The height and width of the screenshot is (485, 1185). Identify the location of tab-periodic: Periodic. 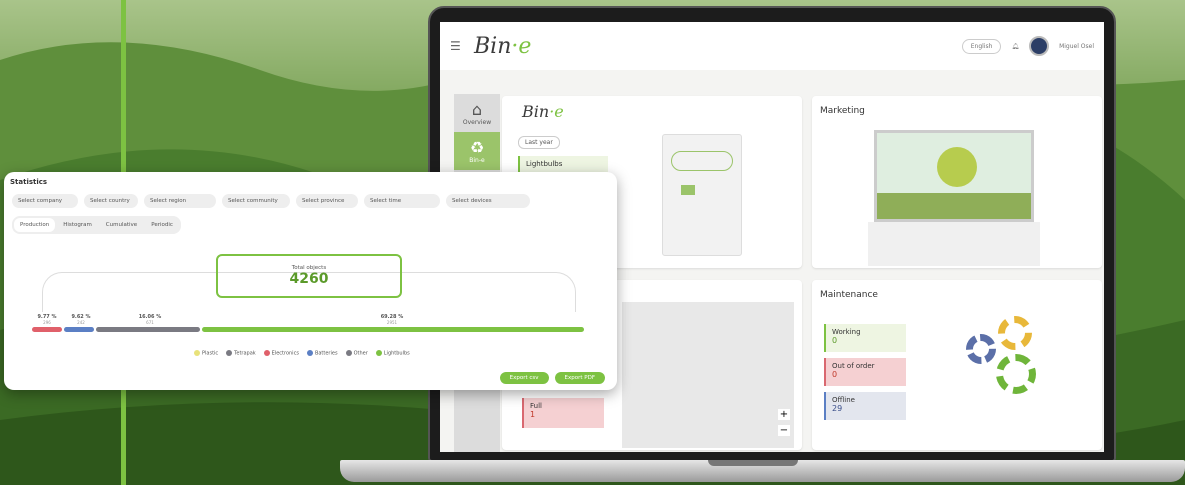
(162, 225).